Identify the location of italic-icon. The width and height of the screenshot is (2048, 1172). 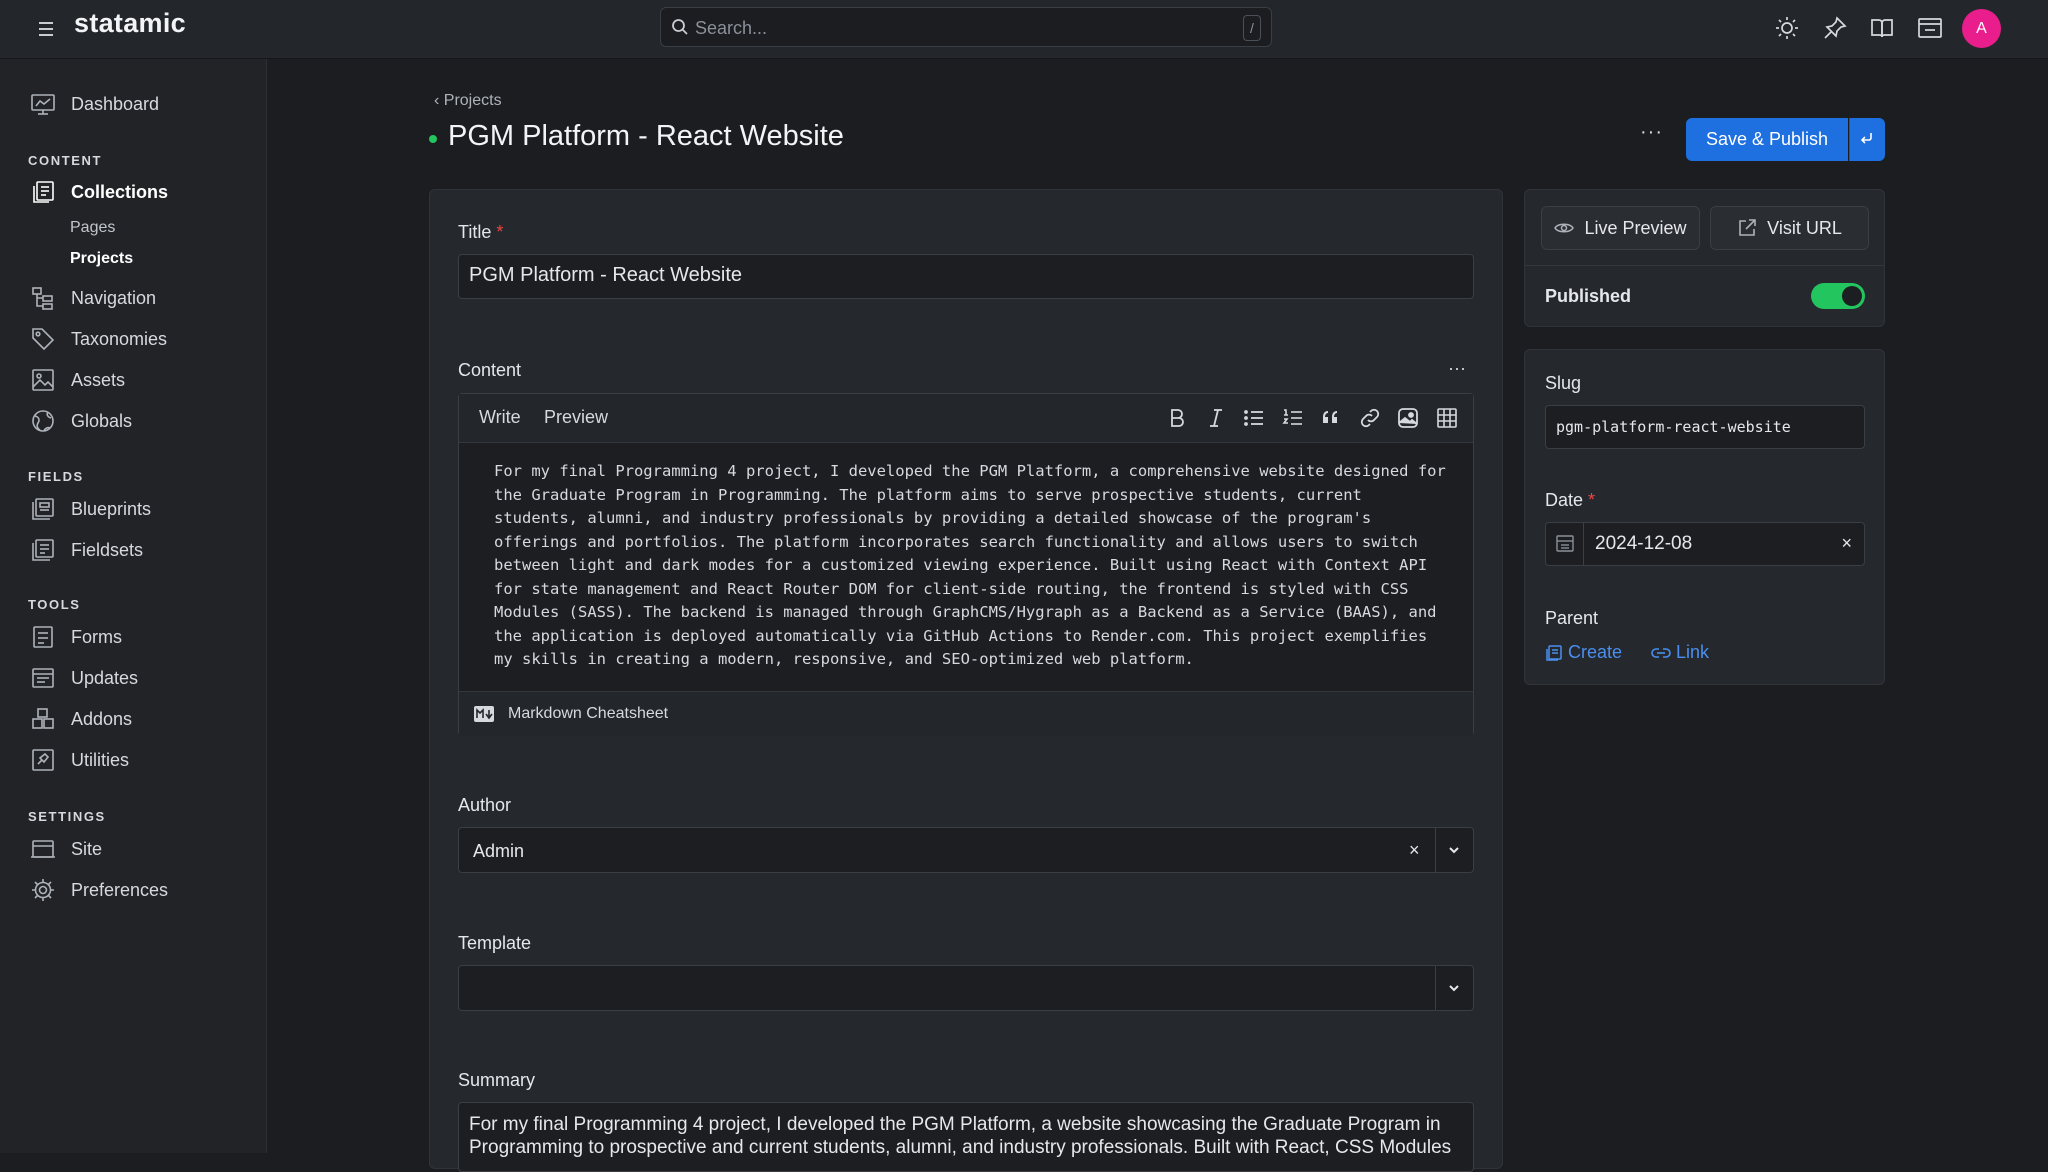
(1216, 418).